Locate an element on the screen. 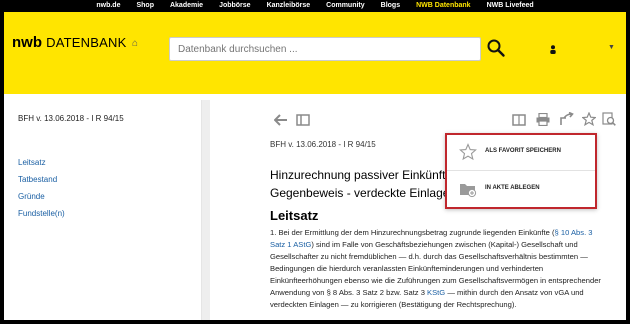 Image resolution: width=630 pixels, height=324 pixels. document-title-line-2: Gegenbeweis - verdeckte Einlagen i is located at coordinates (366, 193).